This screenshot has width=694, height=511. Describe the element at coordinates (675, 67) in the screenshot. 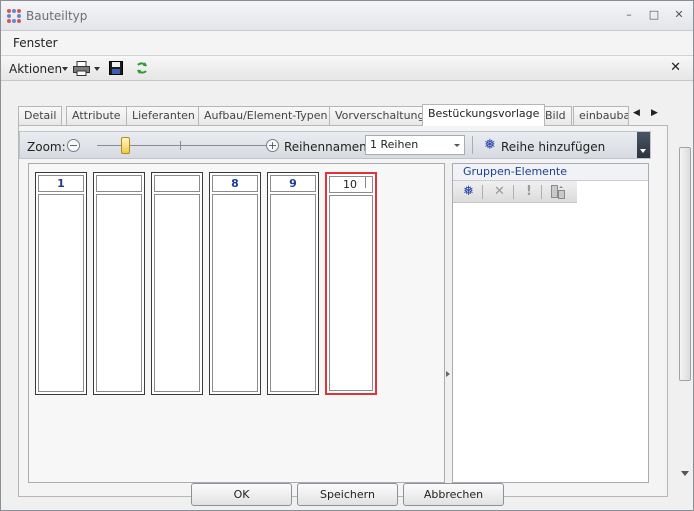

I see `close-document-icon: ✕` at that location.